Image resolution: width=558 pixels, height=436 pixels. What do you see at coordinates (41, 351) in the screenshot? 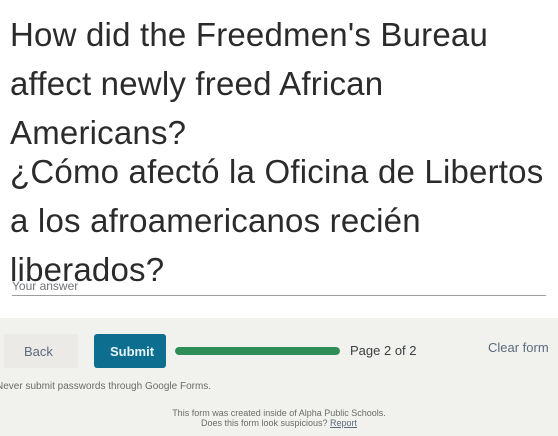
I see `back-button: Back` at bounding box center [41, 351].